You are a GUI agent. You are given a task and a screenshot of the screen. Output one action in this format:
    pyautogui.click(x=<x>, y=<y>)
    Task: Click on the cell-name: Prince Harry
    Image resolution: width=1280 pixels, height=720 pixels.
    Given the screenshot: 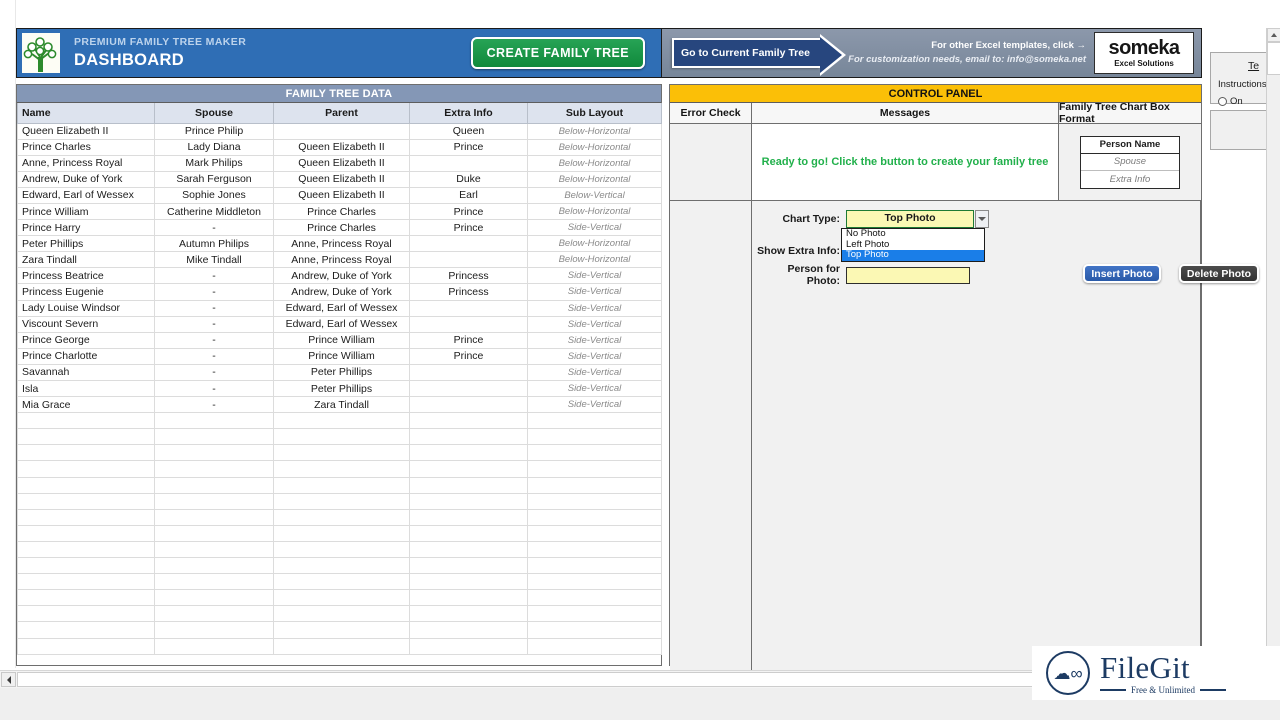 What is the action you would take?
    pyautogui.click(x=86, y=228)
    